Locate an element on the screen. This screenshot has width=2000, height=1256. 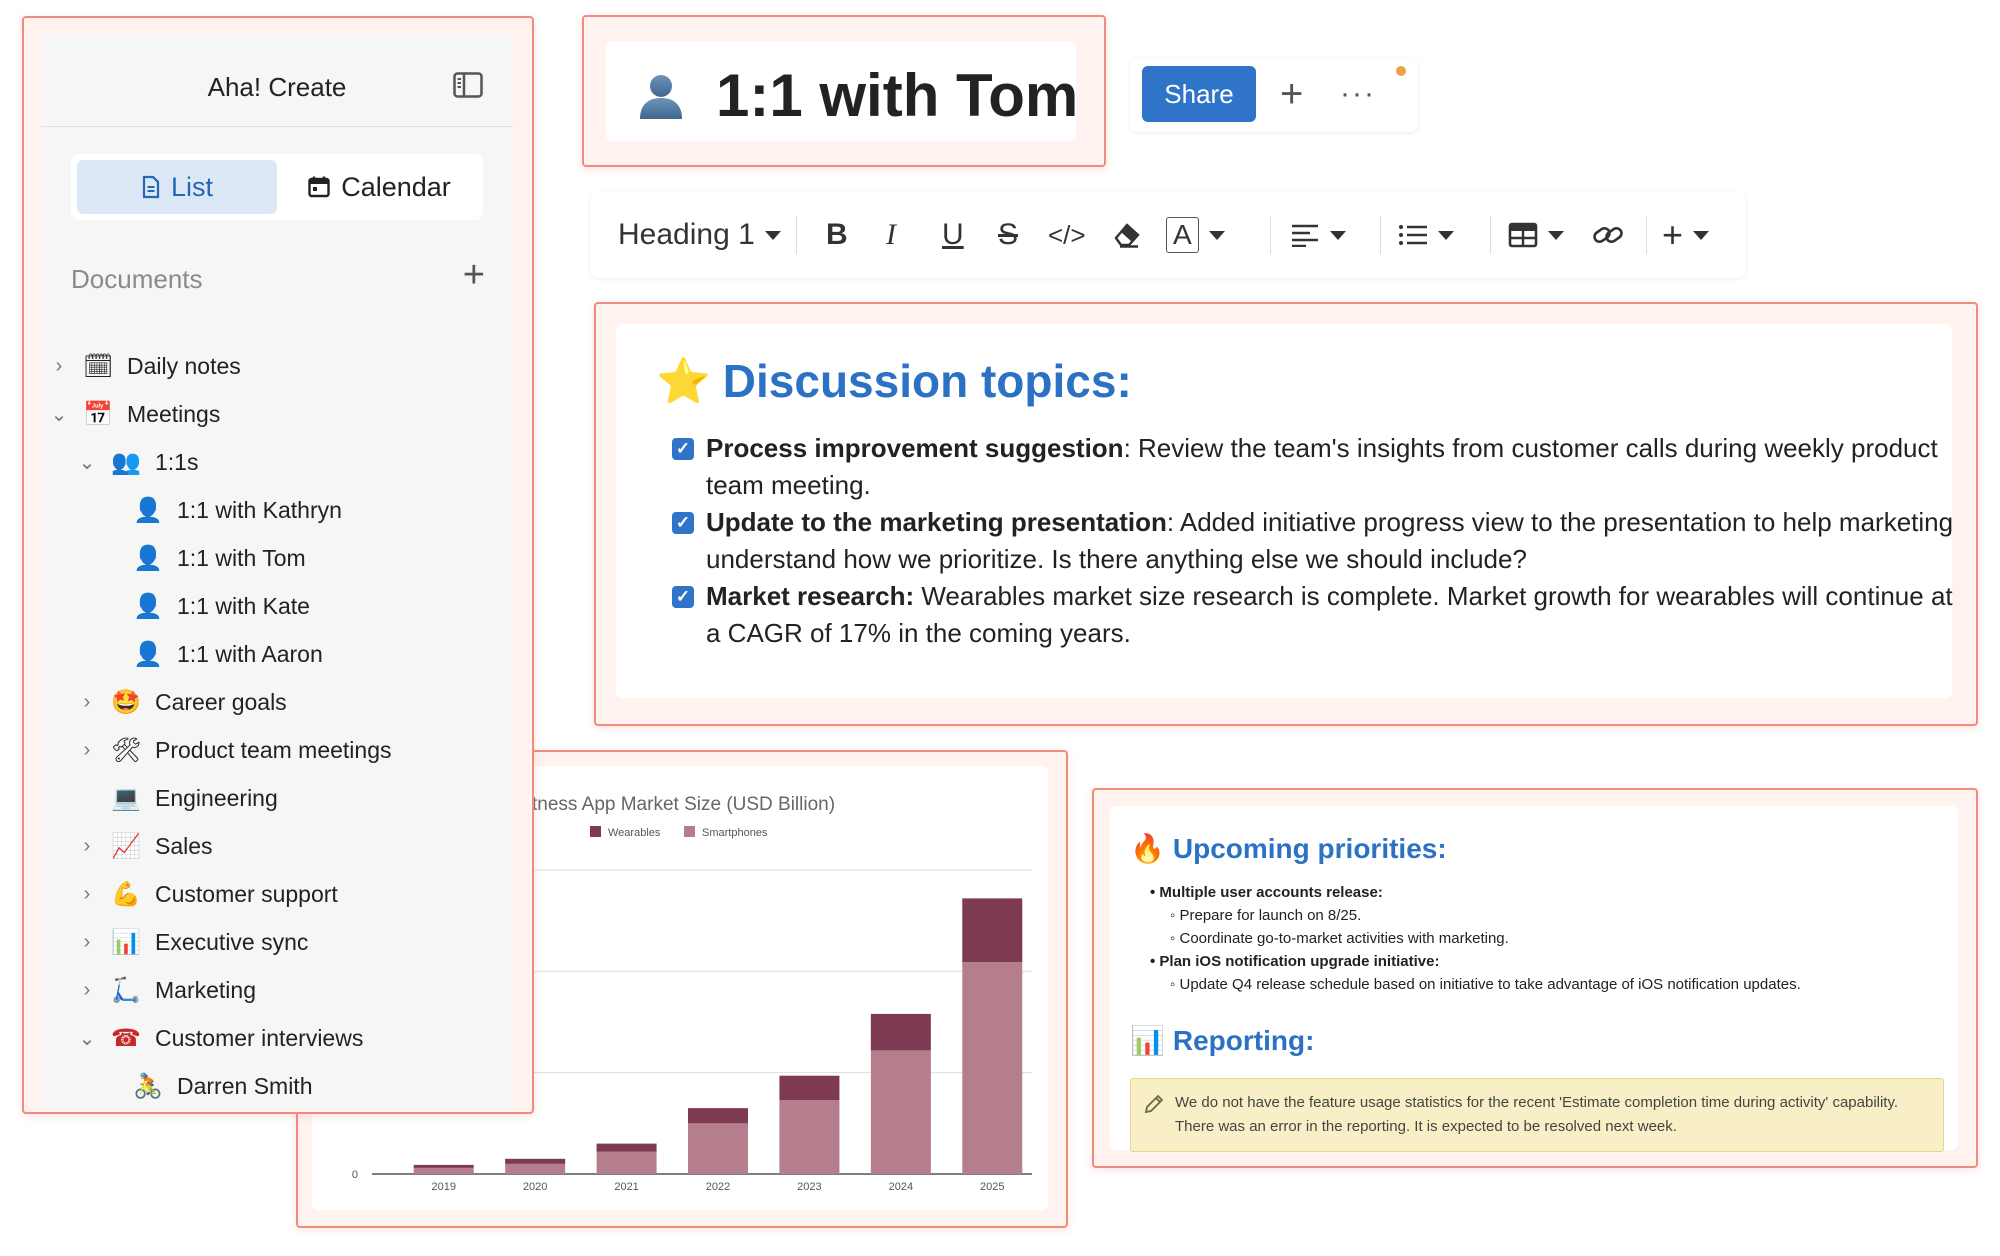
reporting-heading: 📊 Reporting: is located at coordinates (1222, 1040).